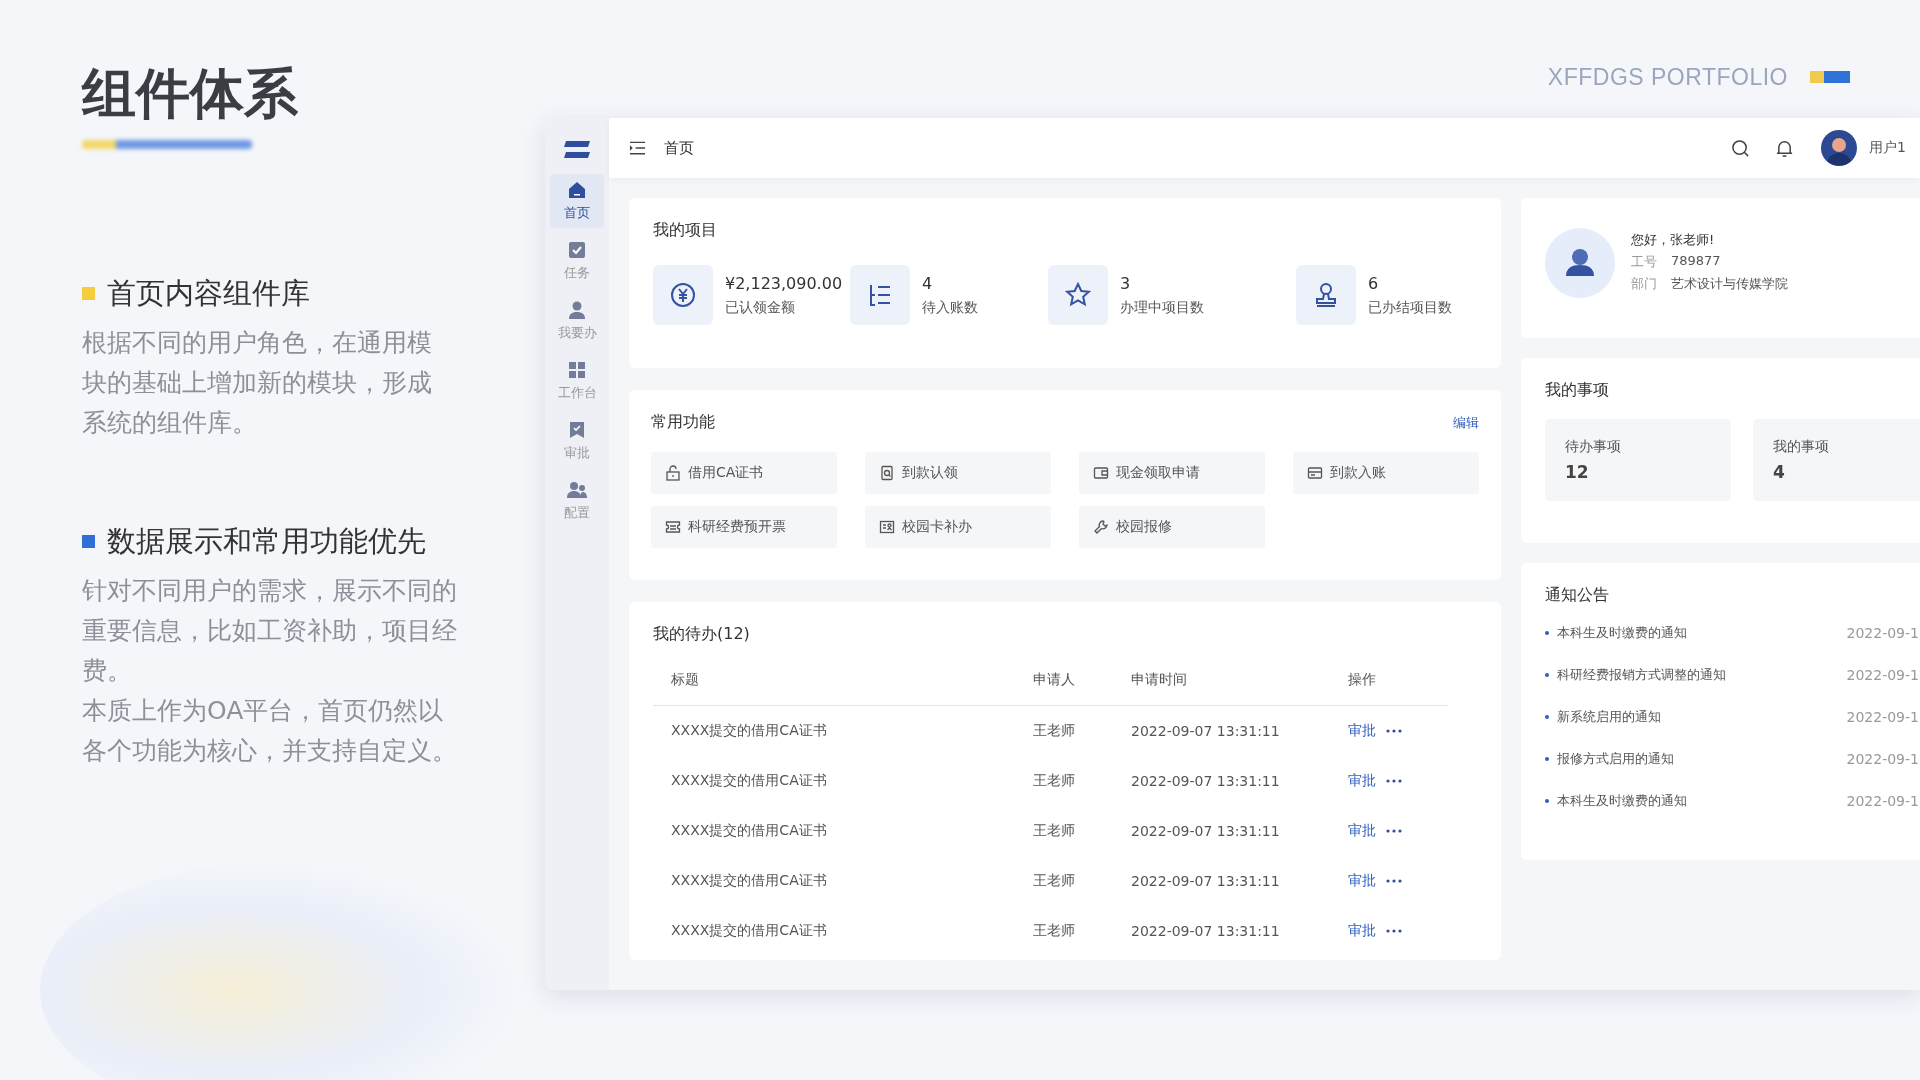 The width and height of the screenshot is (1920, 1080). I want to click on field-label: 部门, so click(1644, 284).